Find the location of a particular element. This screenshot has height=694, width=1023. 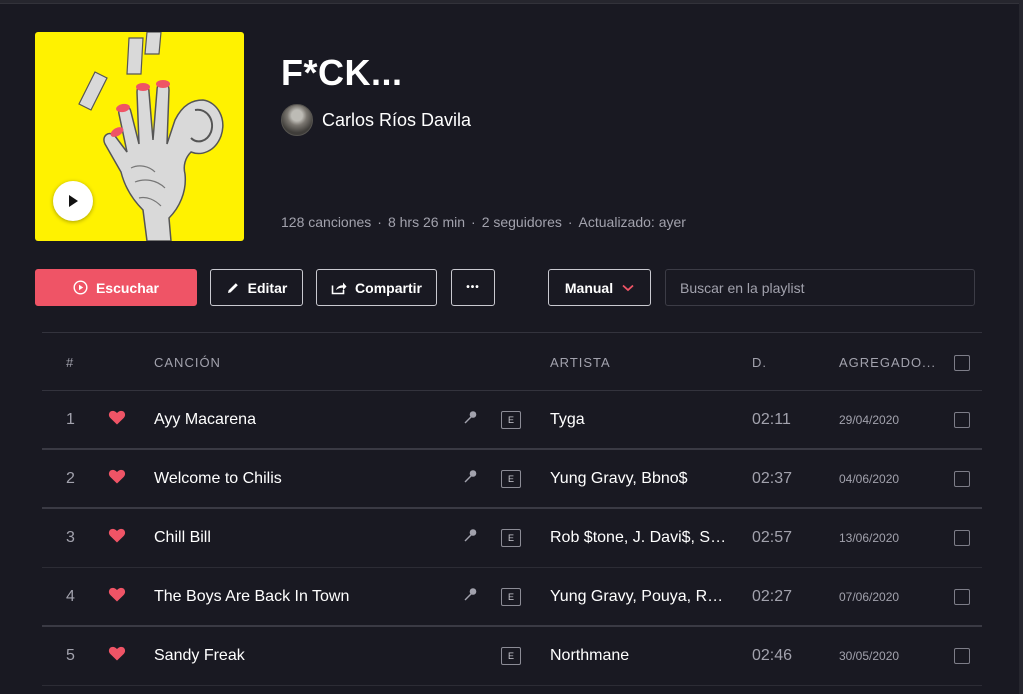

track-added-date: 30/05/2020 is located at coordinates (869, 656).